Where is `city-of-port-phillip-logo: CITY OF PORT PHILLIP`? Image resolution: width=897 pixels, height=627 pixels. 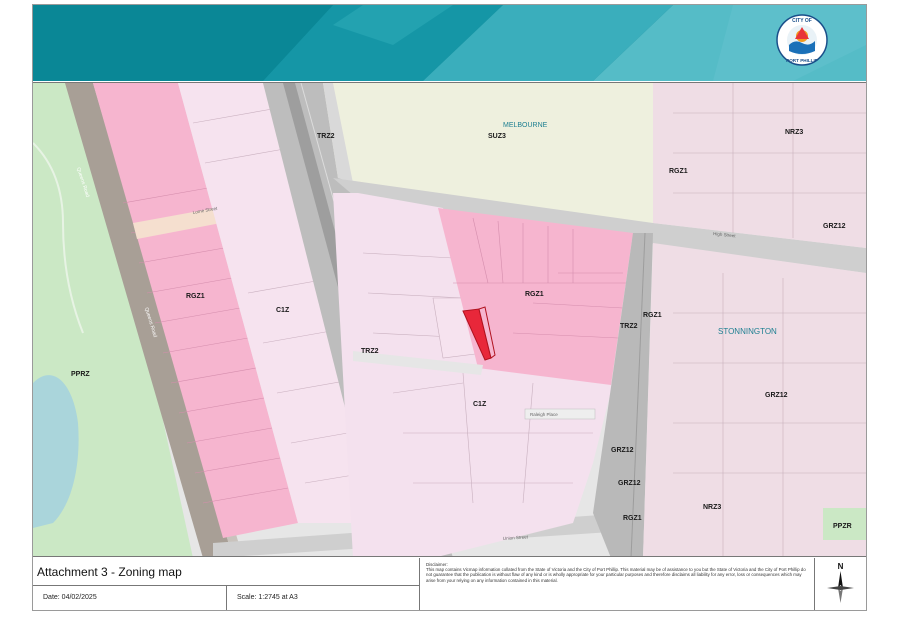
city-of-port-phillip-logo: CITY OF PORT PHILLIP is located at coordinates (802, 40).